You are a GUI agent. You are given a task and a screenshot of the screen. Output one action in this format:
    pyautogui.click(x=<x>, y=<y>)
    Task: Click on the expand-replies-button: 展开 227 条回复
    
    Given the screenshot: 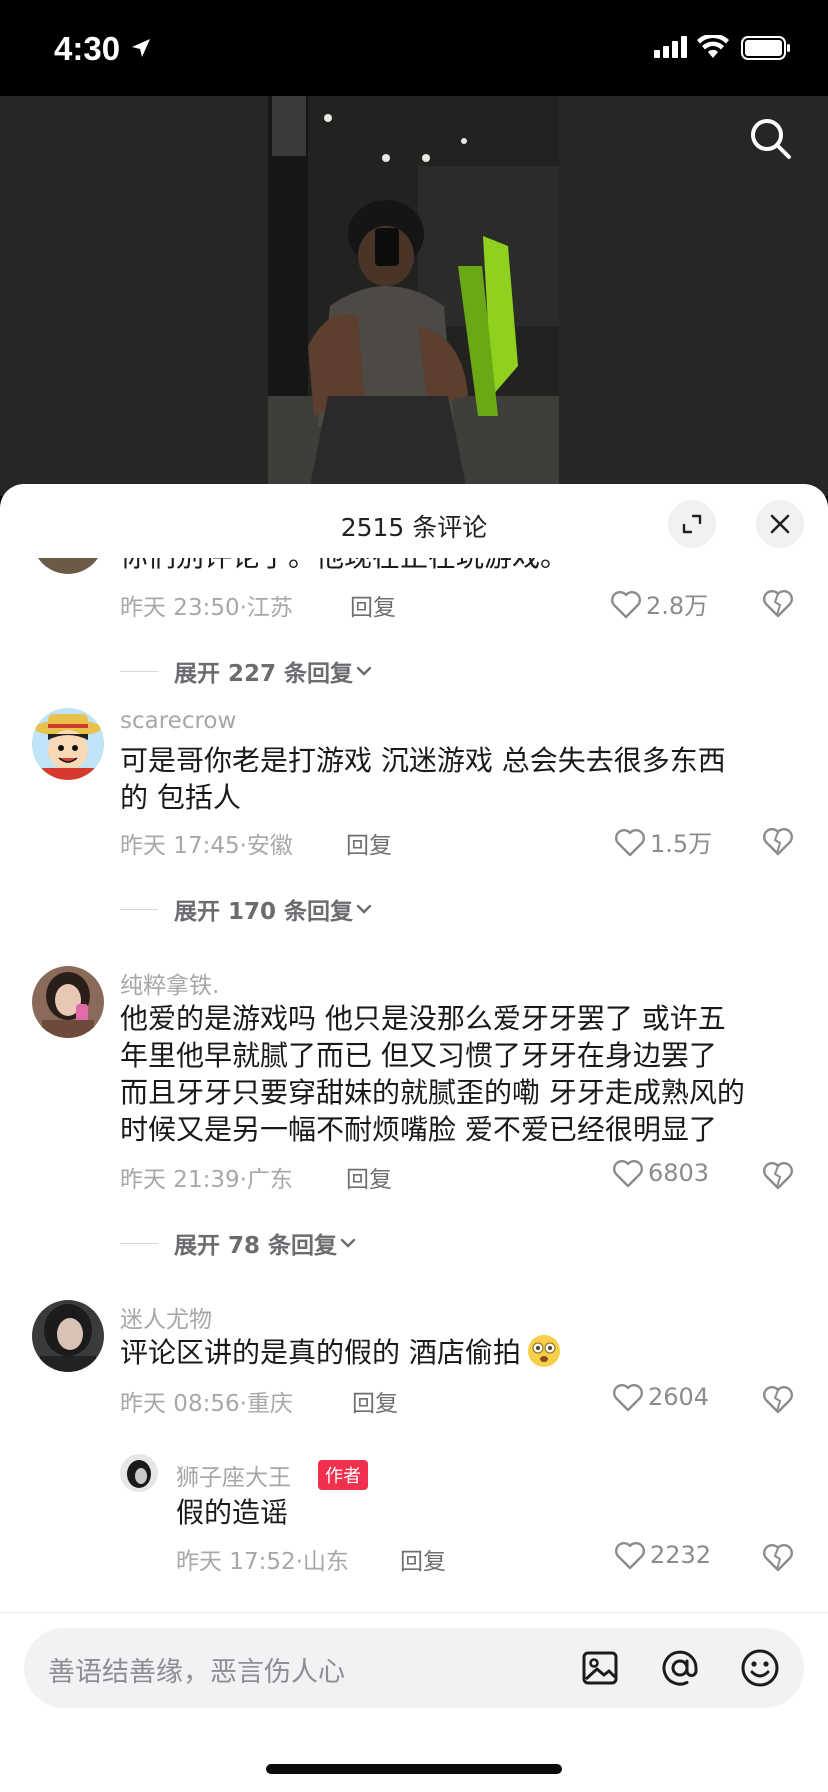 What is the action you would take?
    pyautogui.click(x=247, y=671)
    